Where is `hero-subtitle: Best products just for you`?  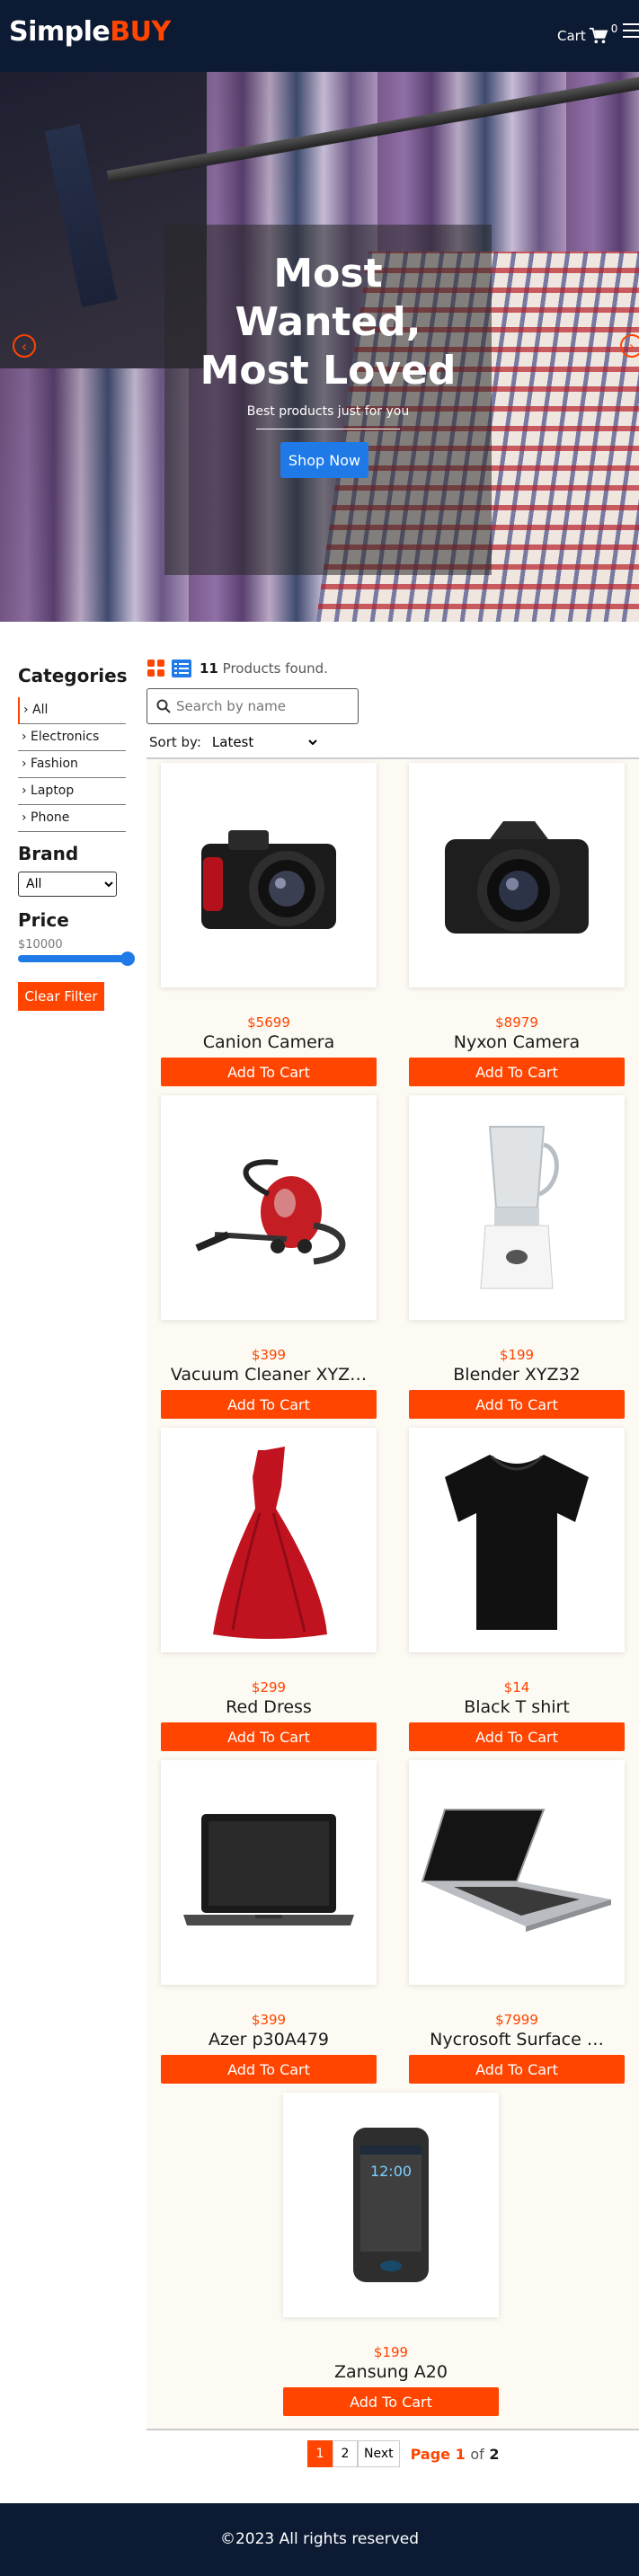 hero-subtitle: Best products just for you is located at coordinates (328, 411).